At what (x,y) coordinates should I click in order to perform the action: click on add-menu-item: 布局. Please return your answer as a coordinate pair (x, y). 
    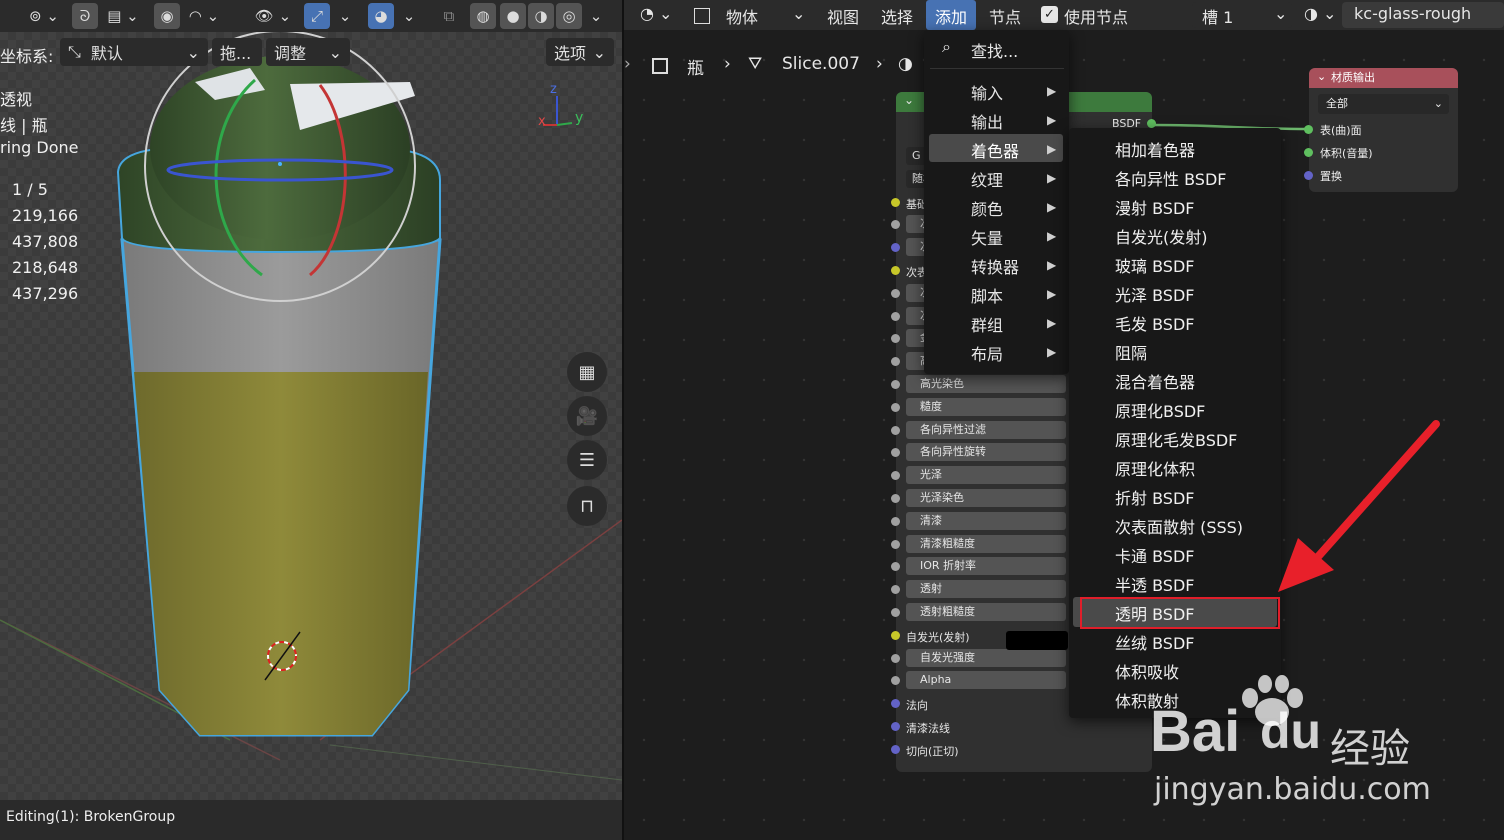
    Looking at the image, I should click on (987, 353).